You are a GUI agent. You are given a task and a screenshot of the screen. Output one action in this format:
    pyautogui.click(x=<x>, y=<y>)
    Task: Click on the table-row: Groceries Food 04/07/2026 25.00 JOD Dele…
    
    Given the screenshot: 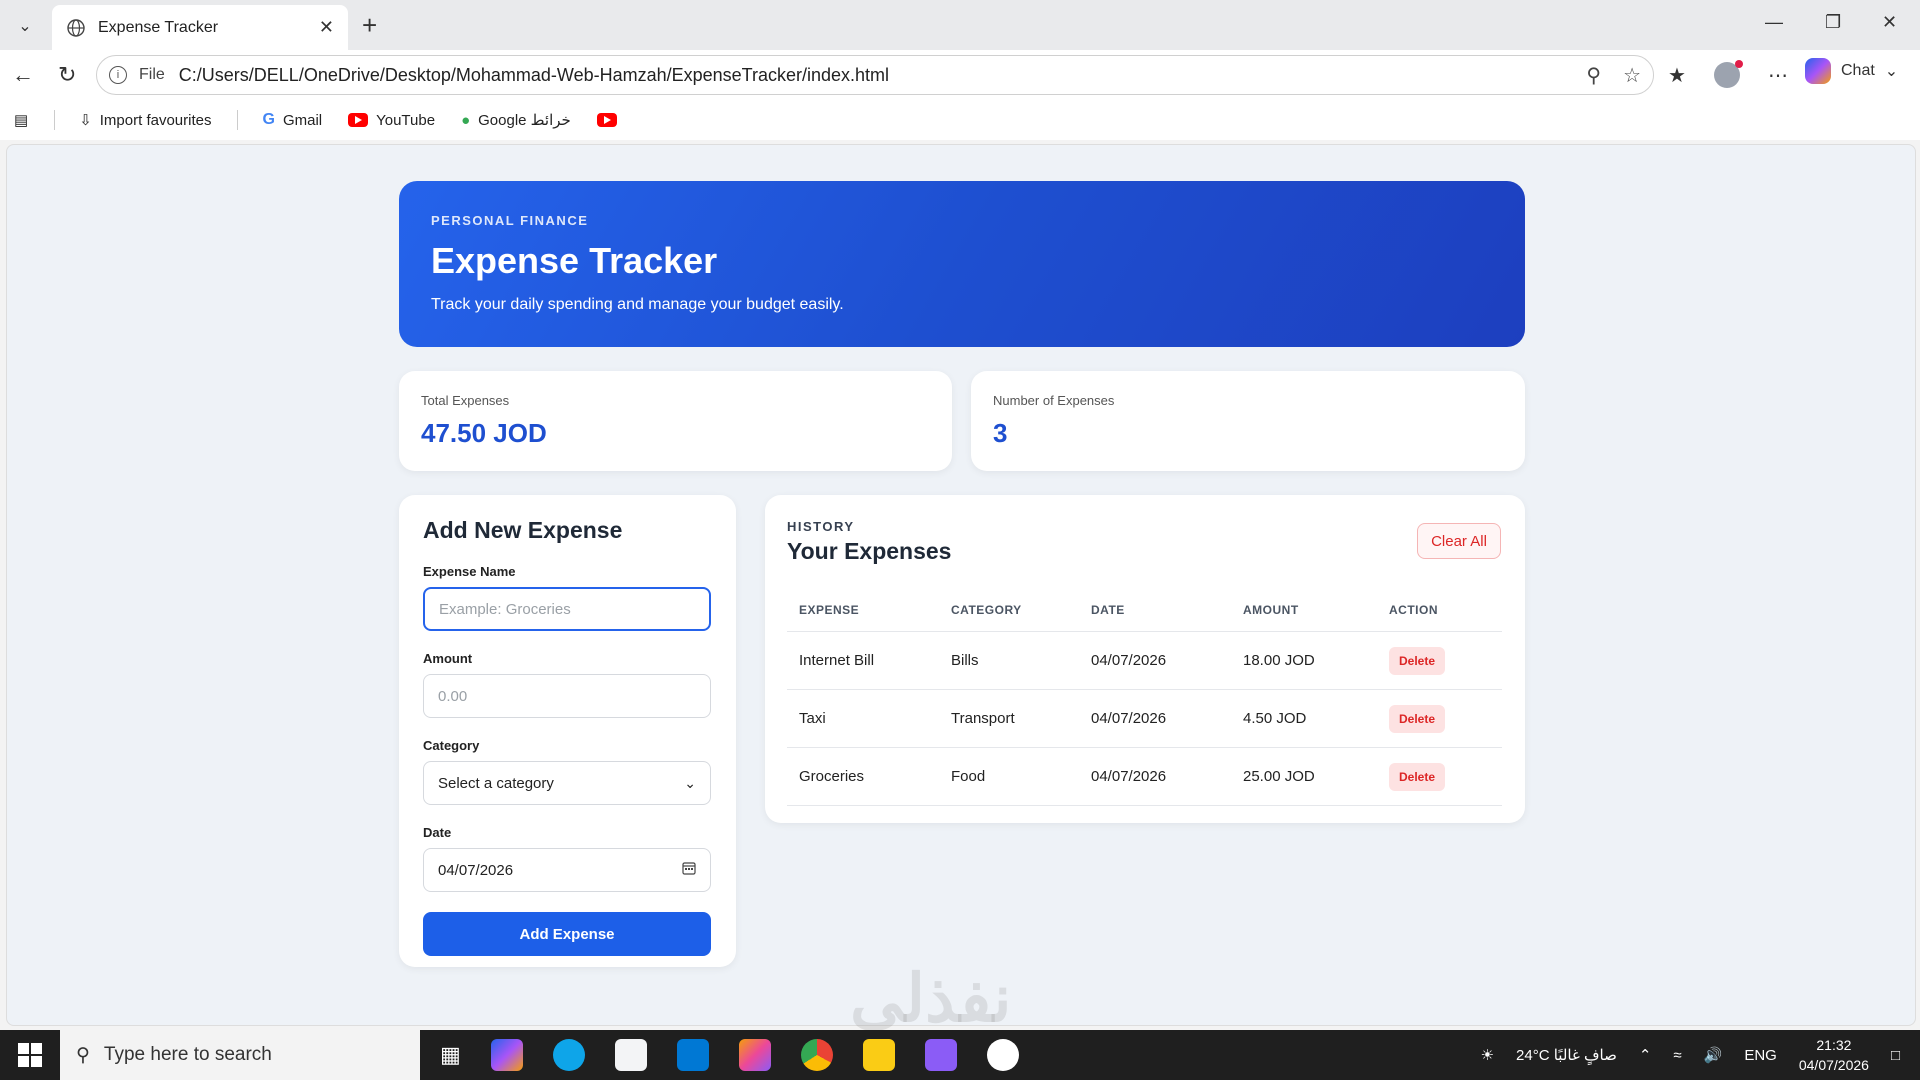 What is the action you would take?
    pyautogui.click(x=1144, y=776)
    